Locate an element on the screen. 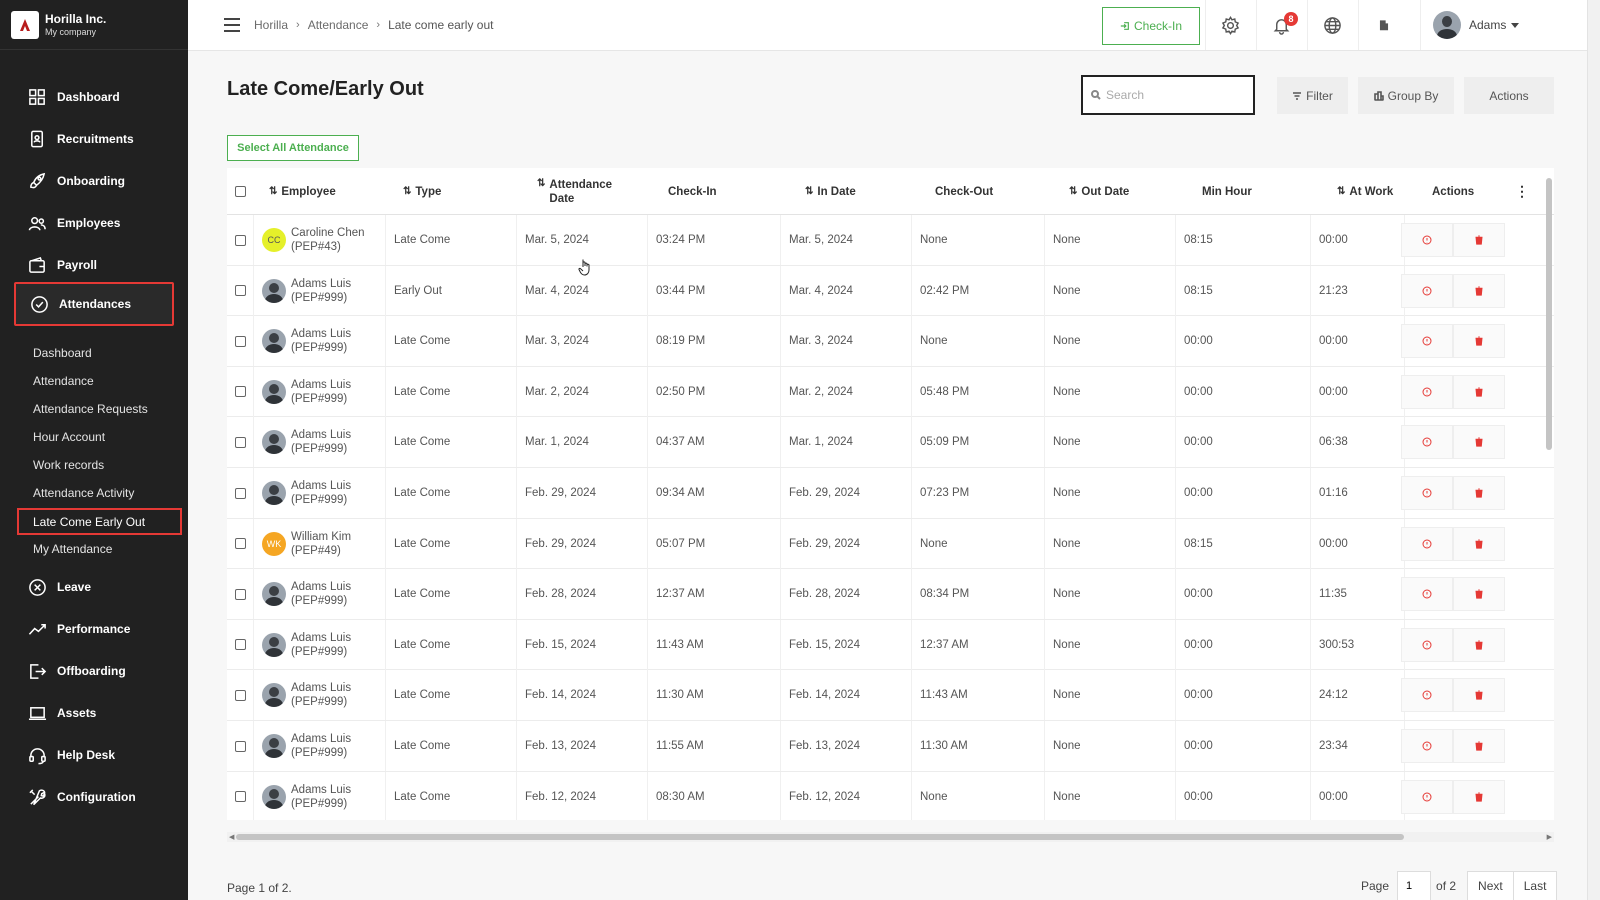 The image size is (1600, 900). nav-item-onboarding: Onboarding is located at coordinates (94, 181).